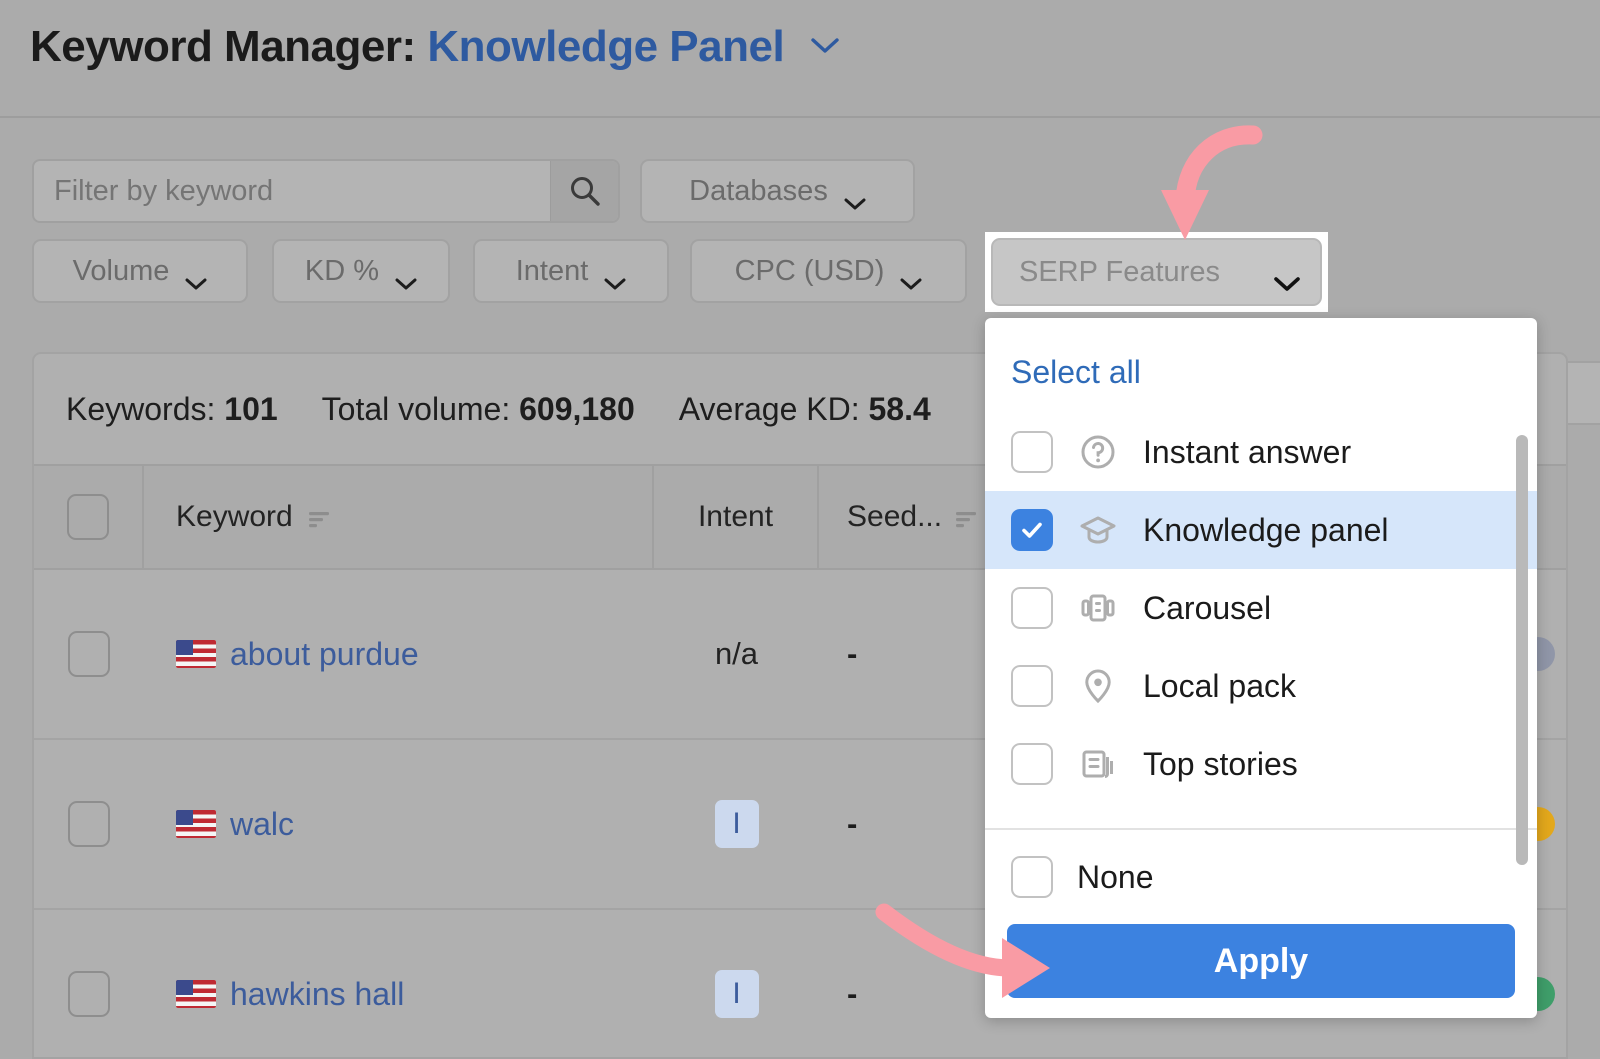 This screenshot has width=1600, height=1059. I want to click on databases-label: Databases, so click(758, 190).